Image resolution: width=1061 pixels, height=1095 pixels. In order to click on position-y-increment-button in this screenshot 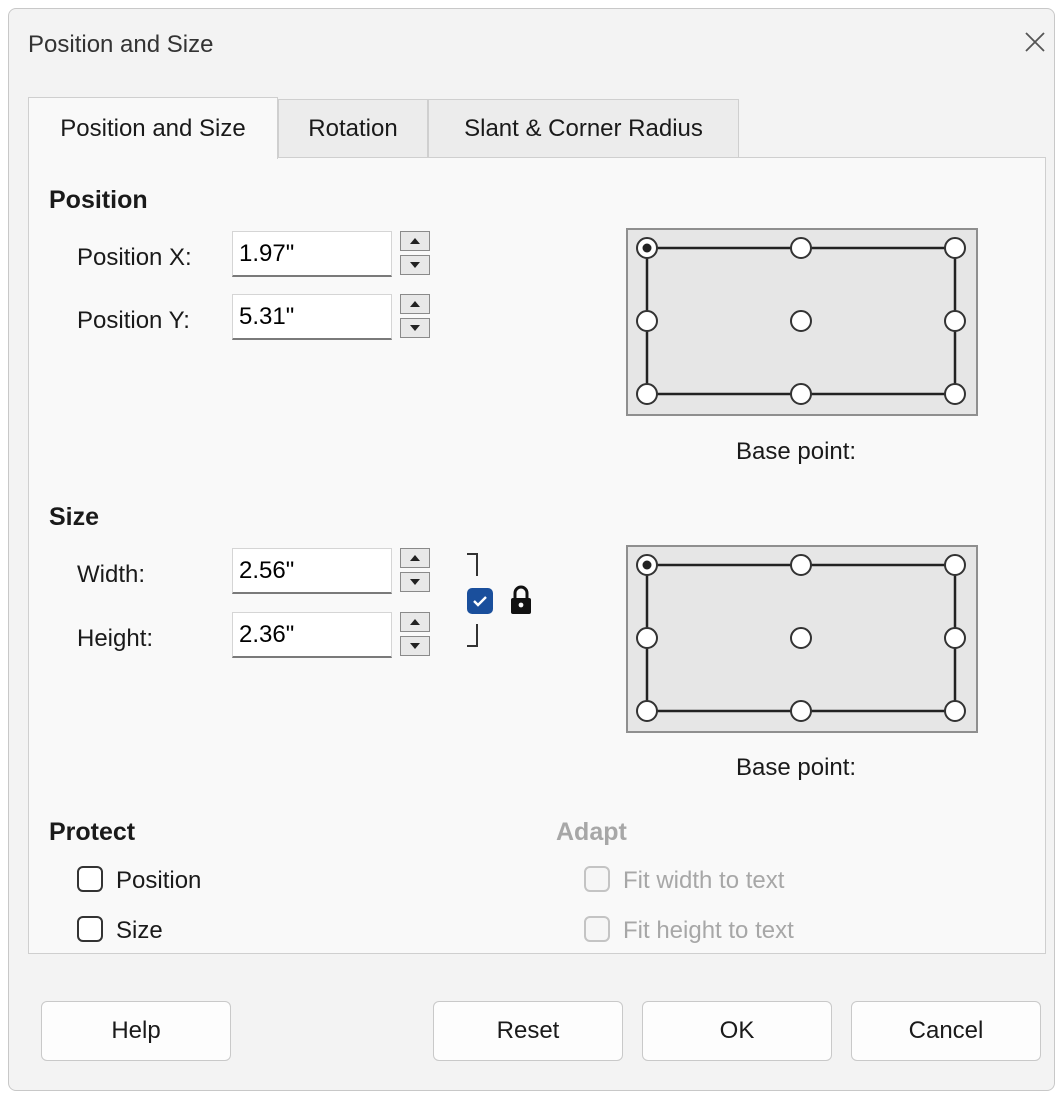, I will do `click(415, 304)`.